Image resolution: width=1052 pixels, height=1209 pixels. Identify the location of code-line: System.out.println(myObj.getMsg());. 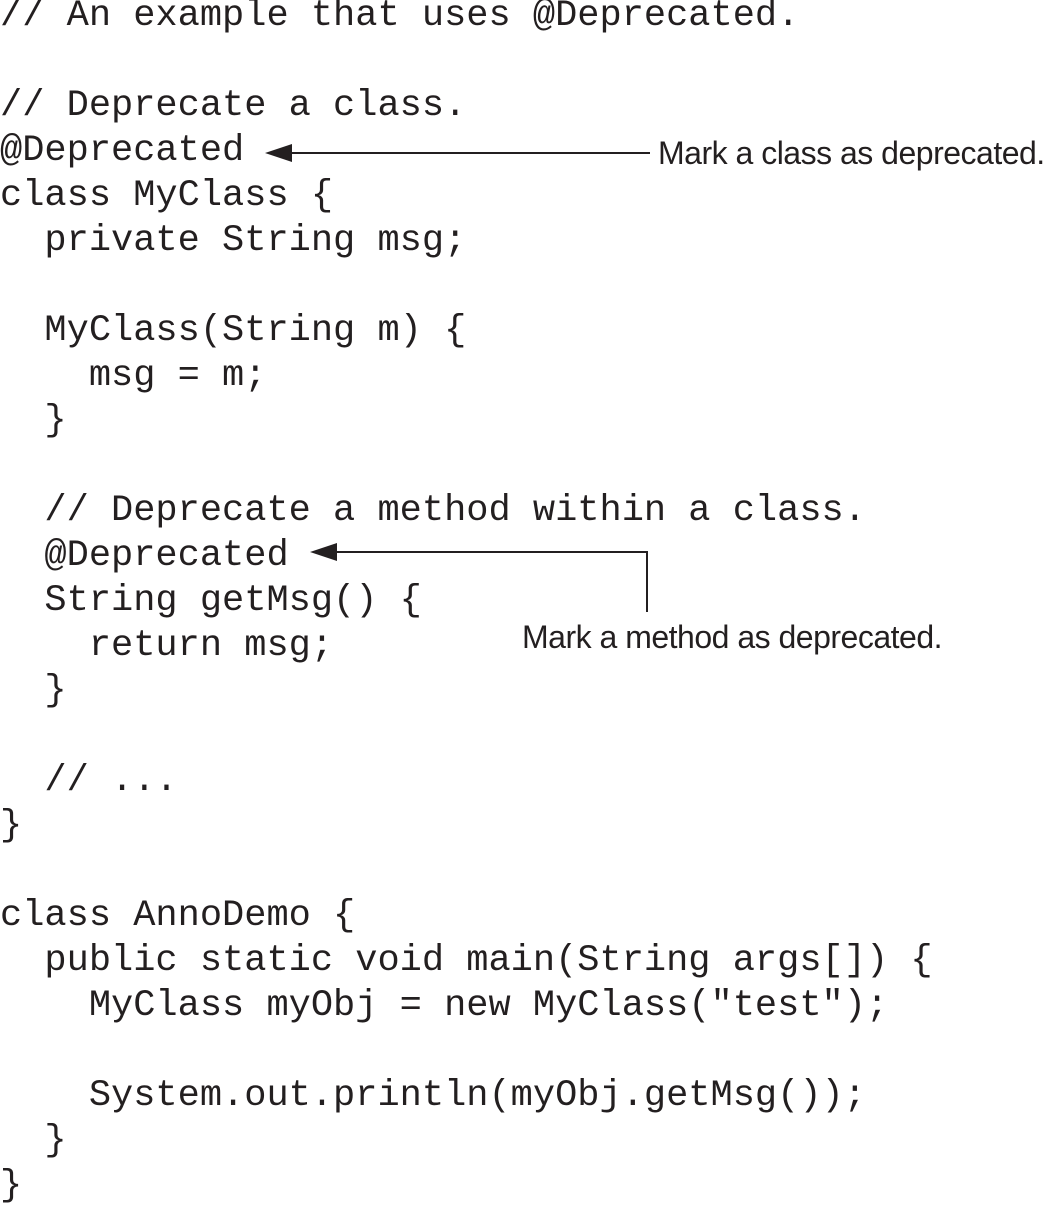
(433, 1096).